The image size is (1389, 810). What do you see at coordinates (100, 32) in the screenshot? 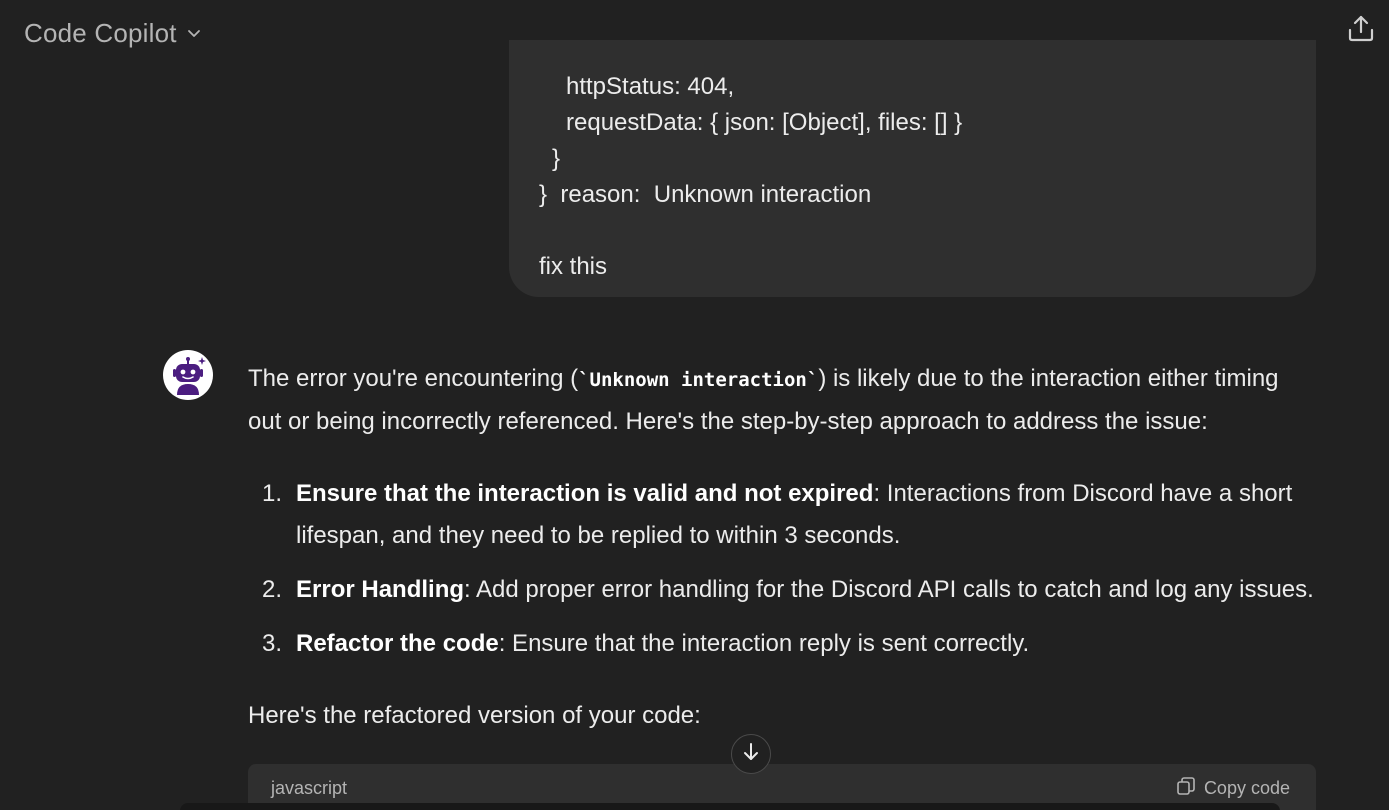
I see `model-title: Code Copilot` at bounding box center [100, 32].